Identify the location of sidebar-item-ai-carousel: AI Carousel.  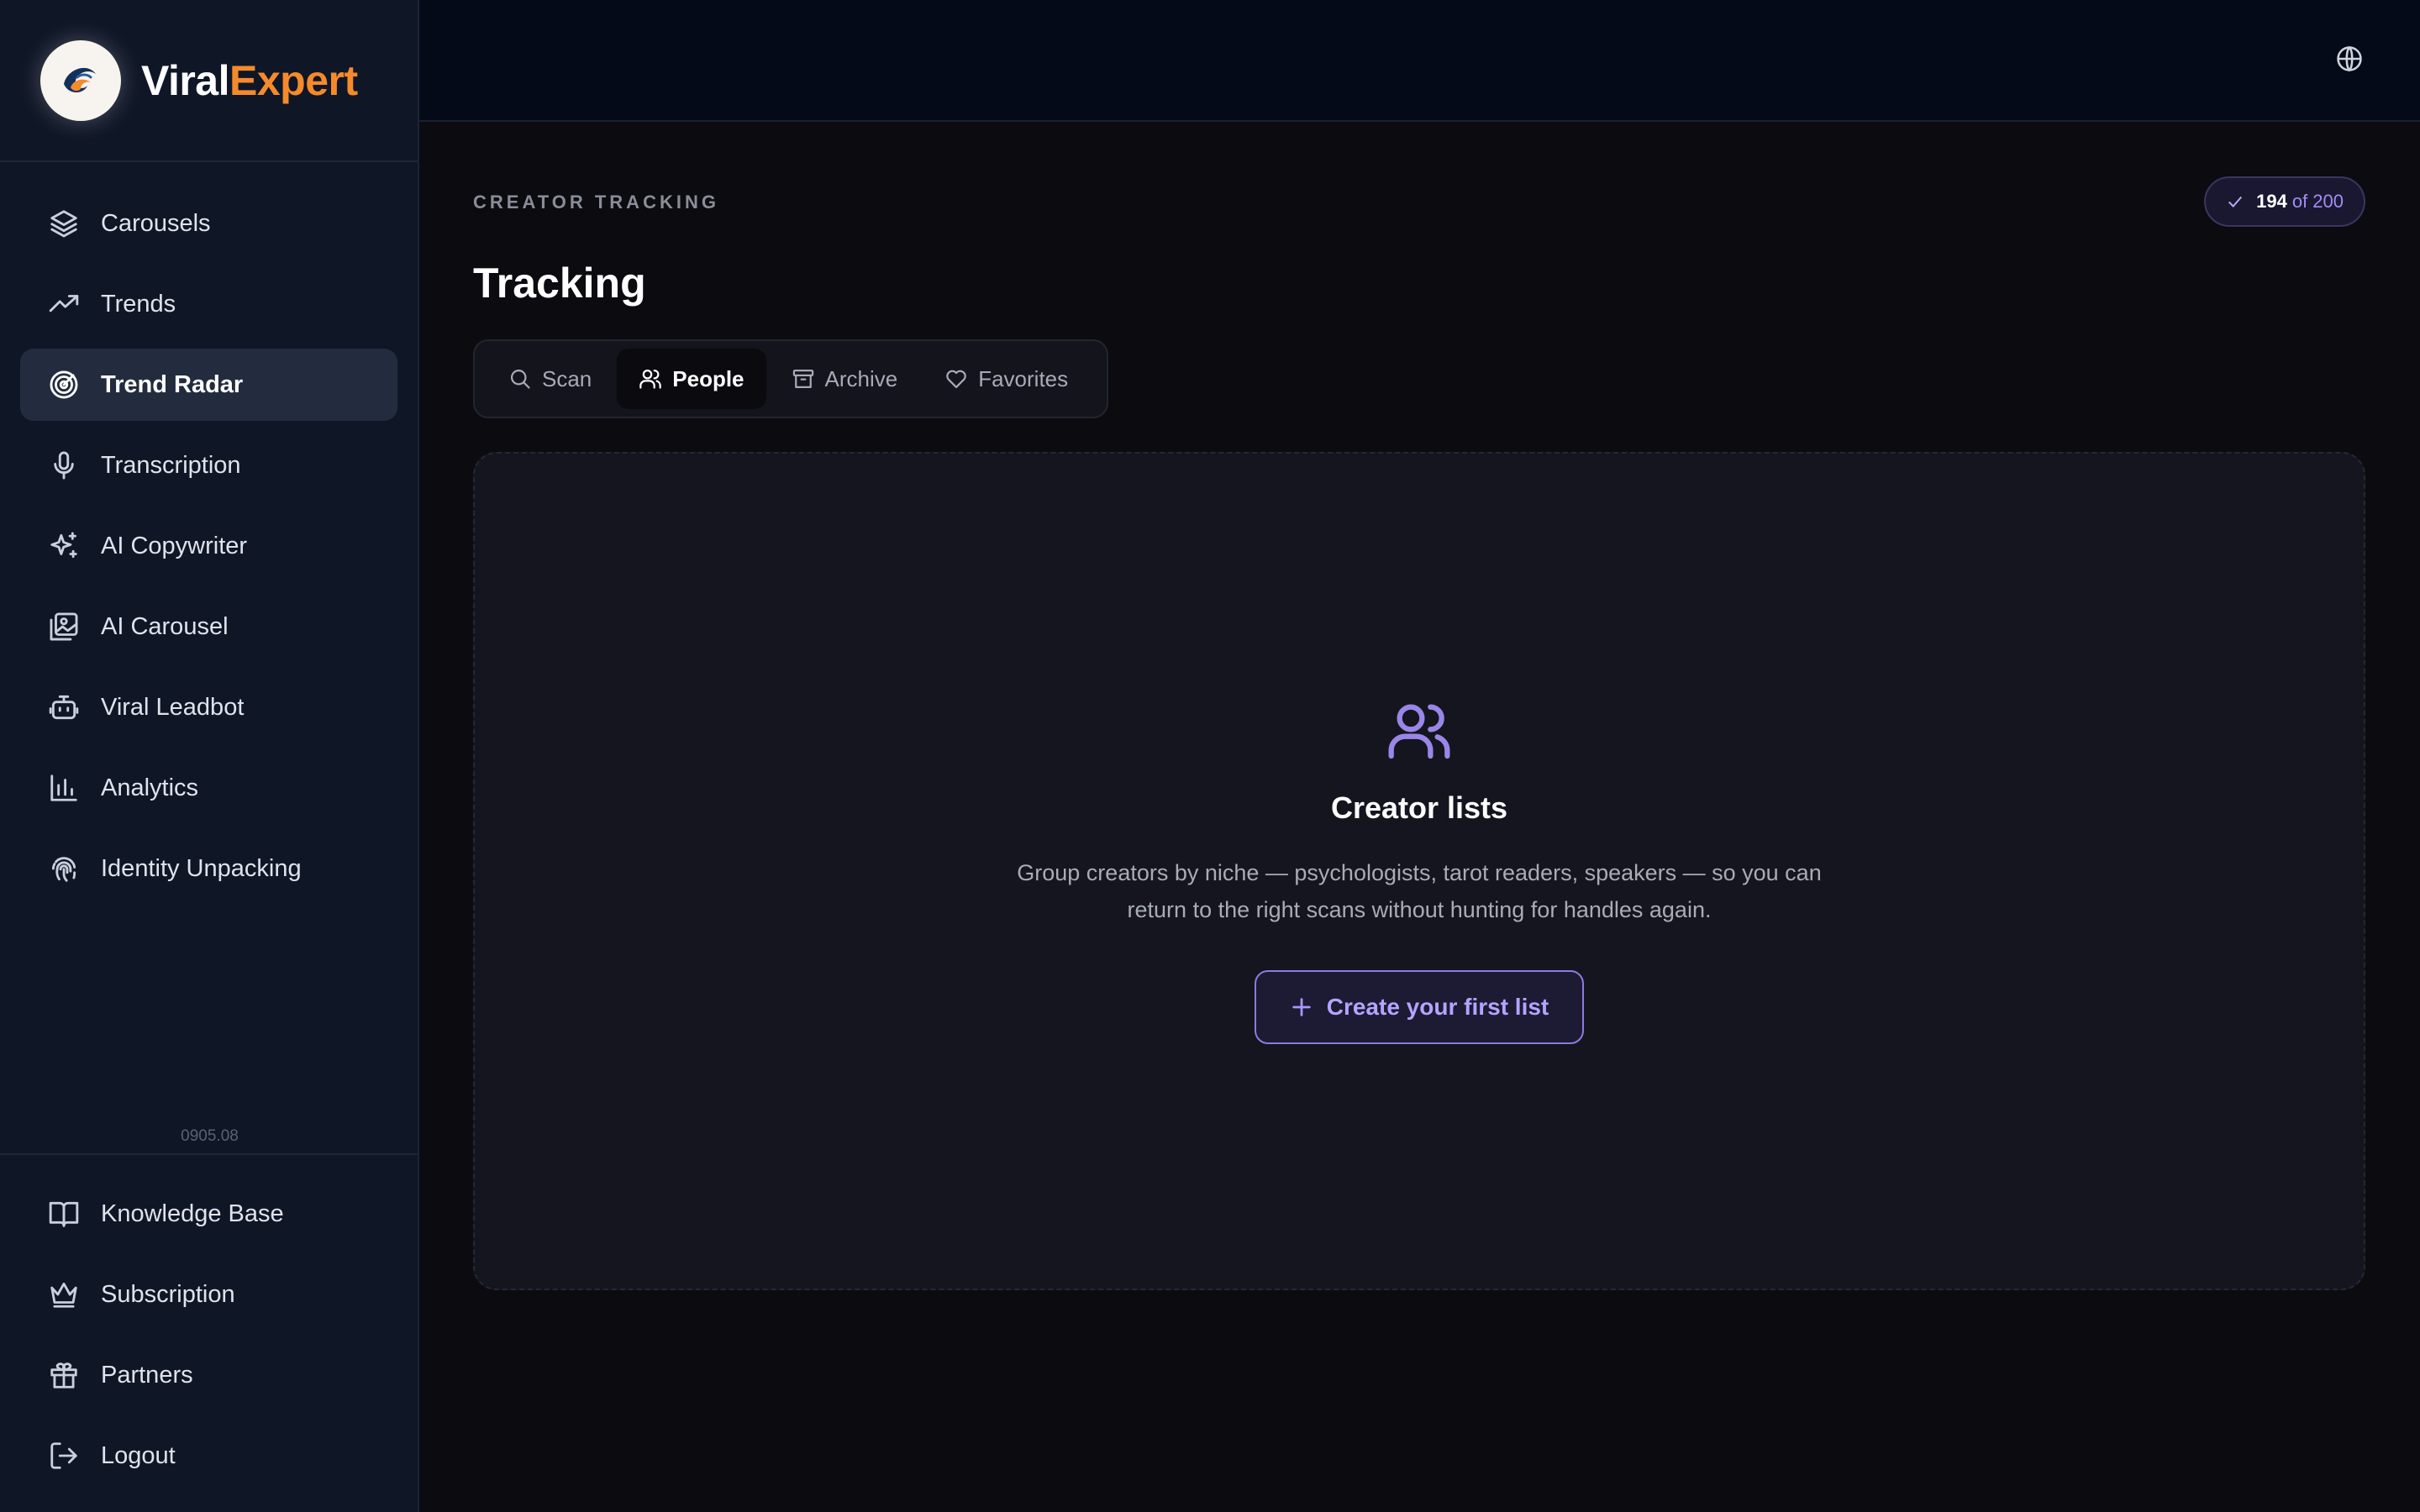
(208, 627).